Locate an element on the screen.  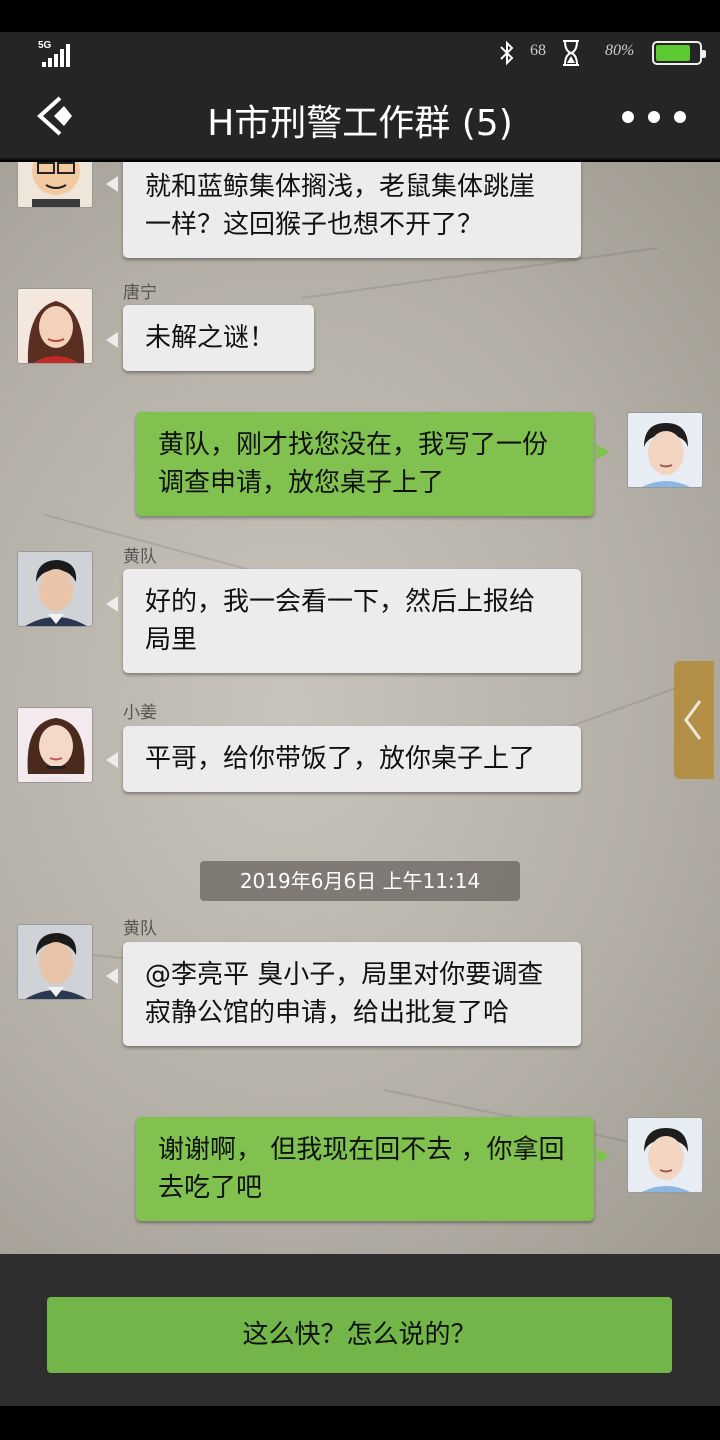
reply-panel: 这么快？怎么说的？ is located at coordinates (360, 1330).